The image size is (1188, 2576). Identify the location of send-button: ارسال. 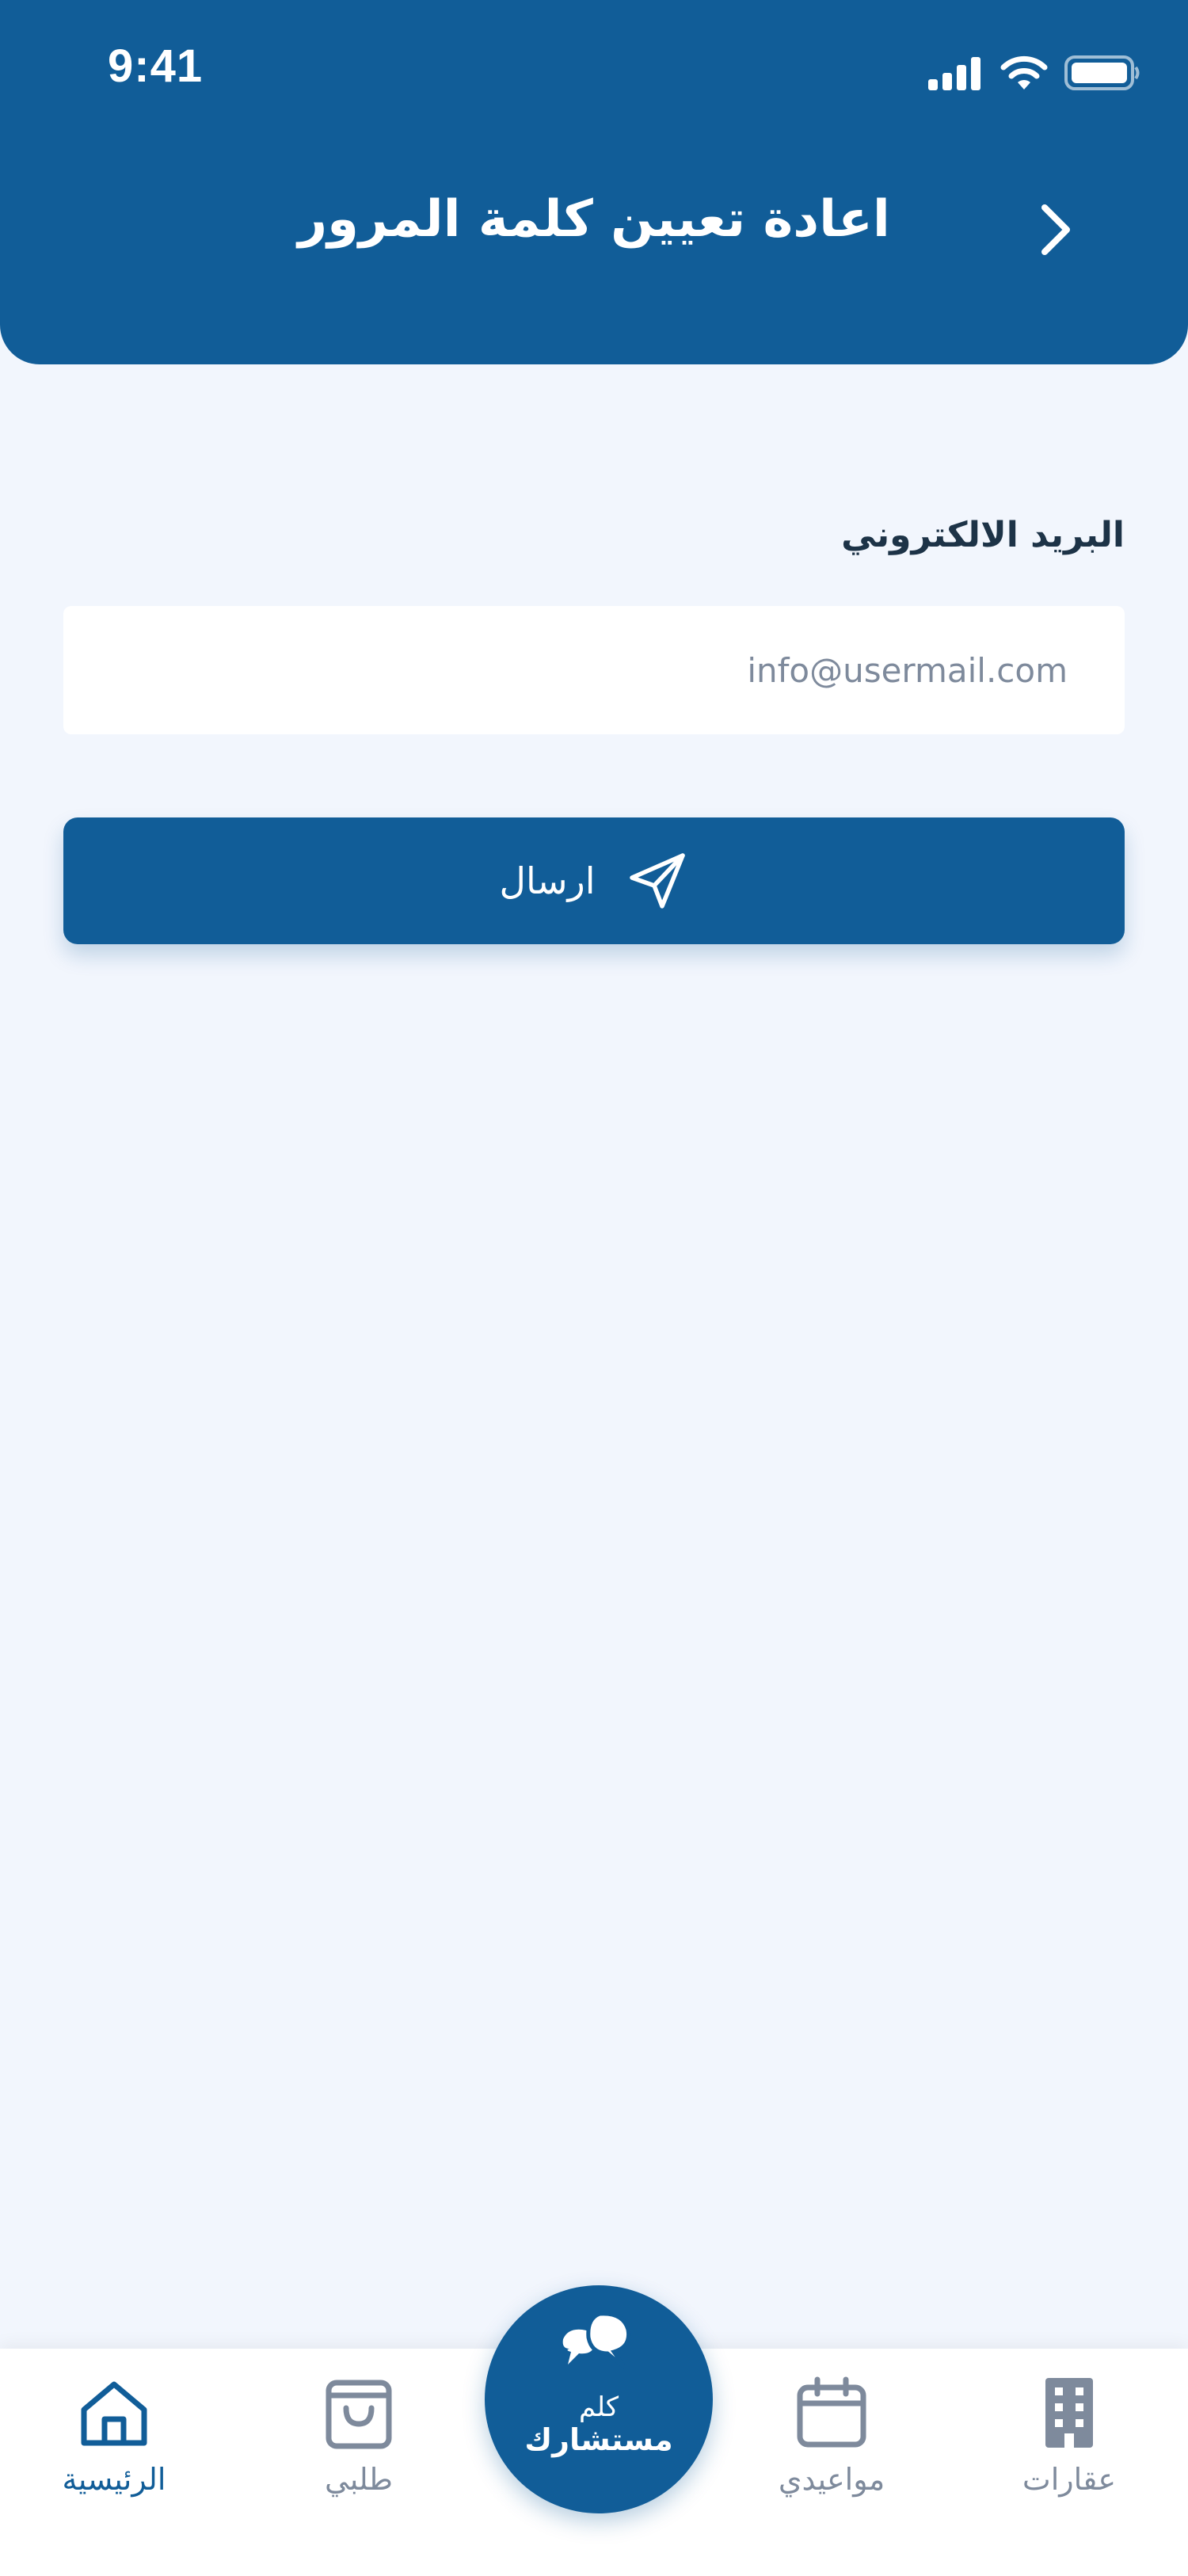
(594, 880).